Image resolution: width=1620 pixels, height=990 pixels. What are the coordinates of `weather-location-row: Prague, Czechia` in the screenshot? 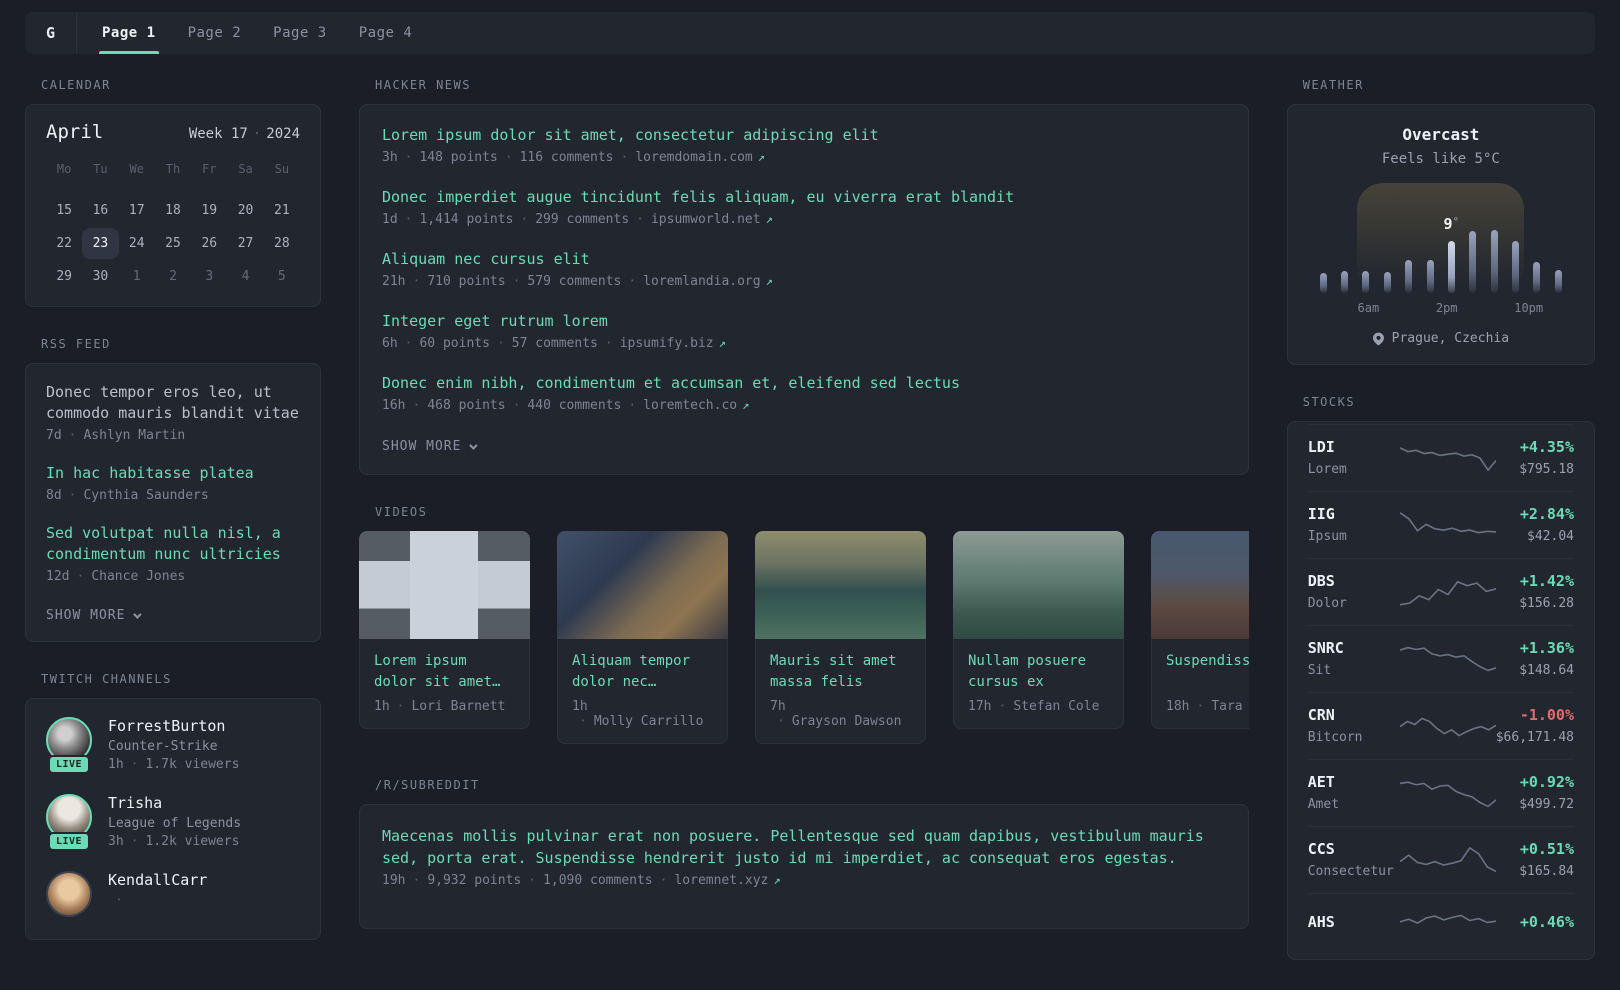 It's located at (1441, 338).